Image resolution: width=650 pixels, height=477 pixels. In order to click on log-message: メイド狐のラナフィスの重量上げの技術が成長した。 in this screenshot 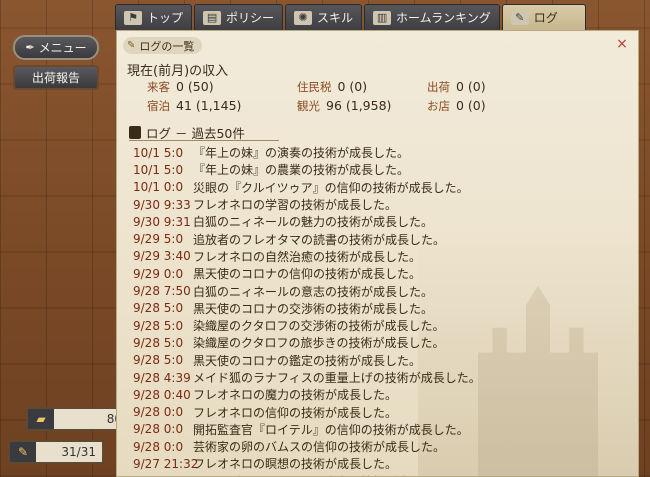, I will do `click(337, 378)`.